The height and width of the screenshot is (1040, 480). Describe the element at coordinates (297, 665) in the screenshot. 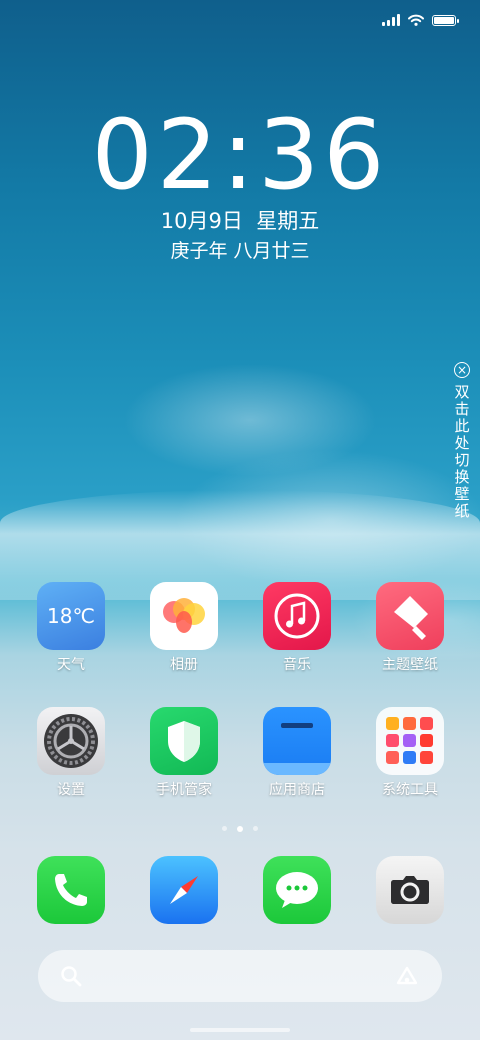

I see `app-label: 音乐` at that location.